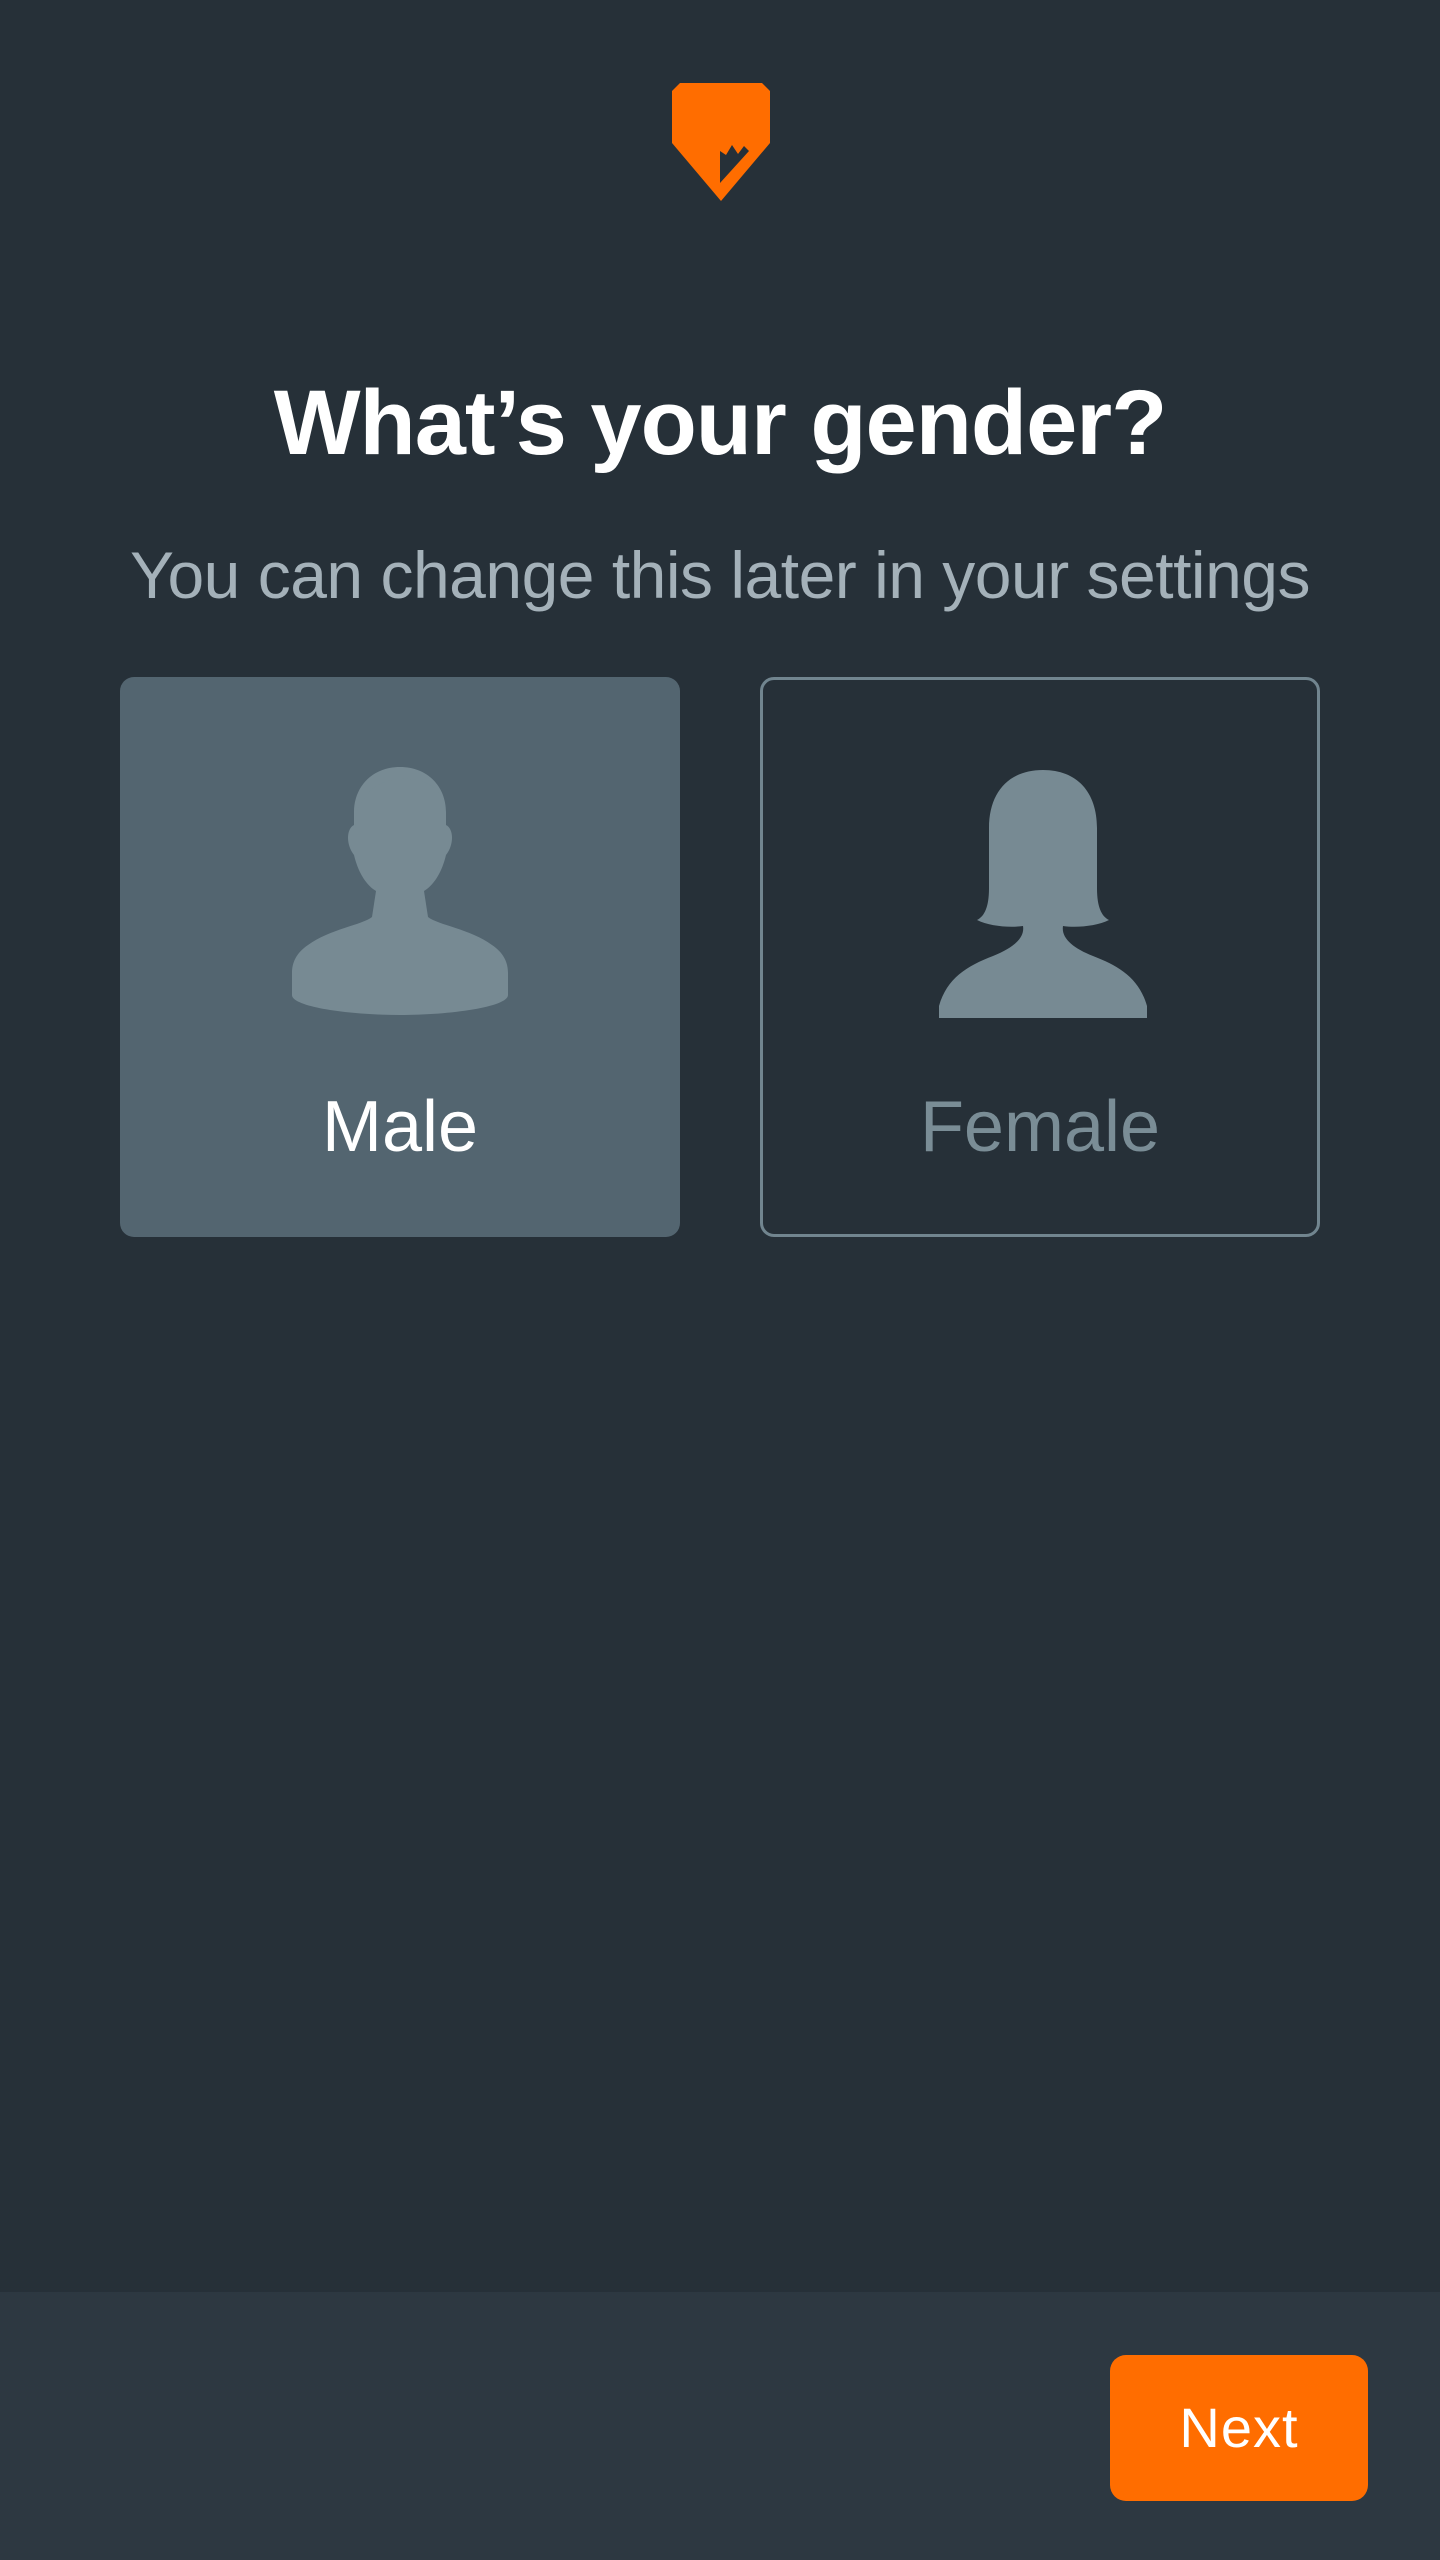 This screenshot has height=2560, width=1440. I want to click on gender-option-male-label: Male, so click(400, 1127).